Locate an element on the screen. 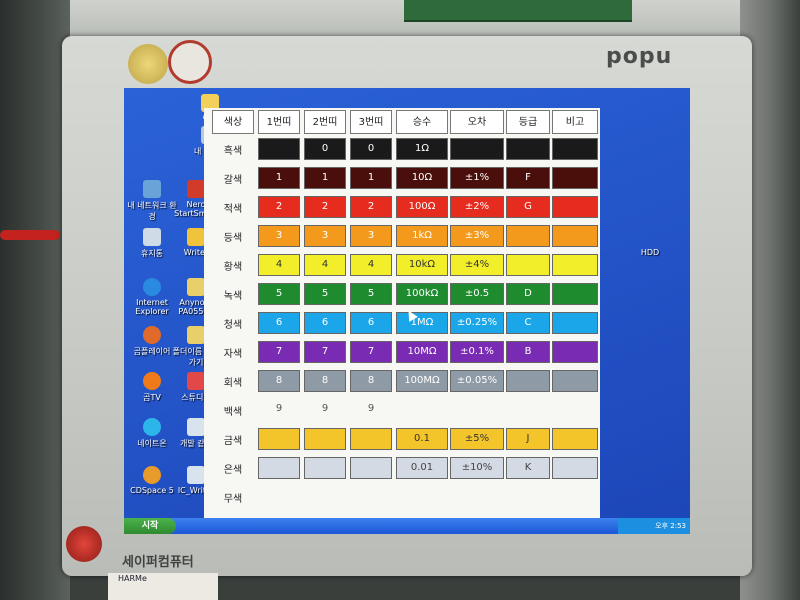 The height and width of the screenshot is (600, 800). table-cell: 0.01 is located at coordinates (422, 468).